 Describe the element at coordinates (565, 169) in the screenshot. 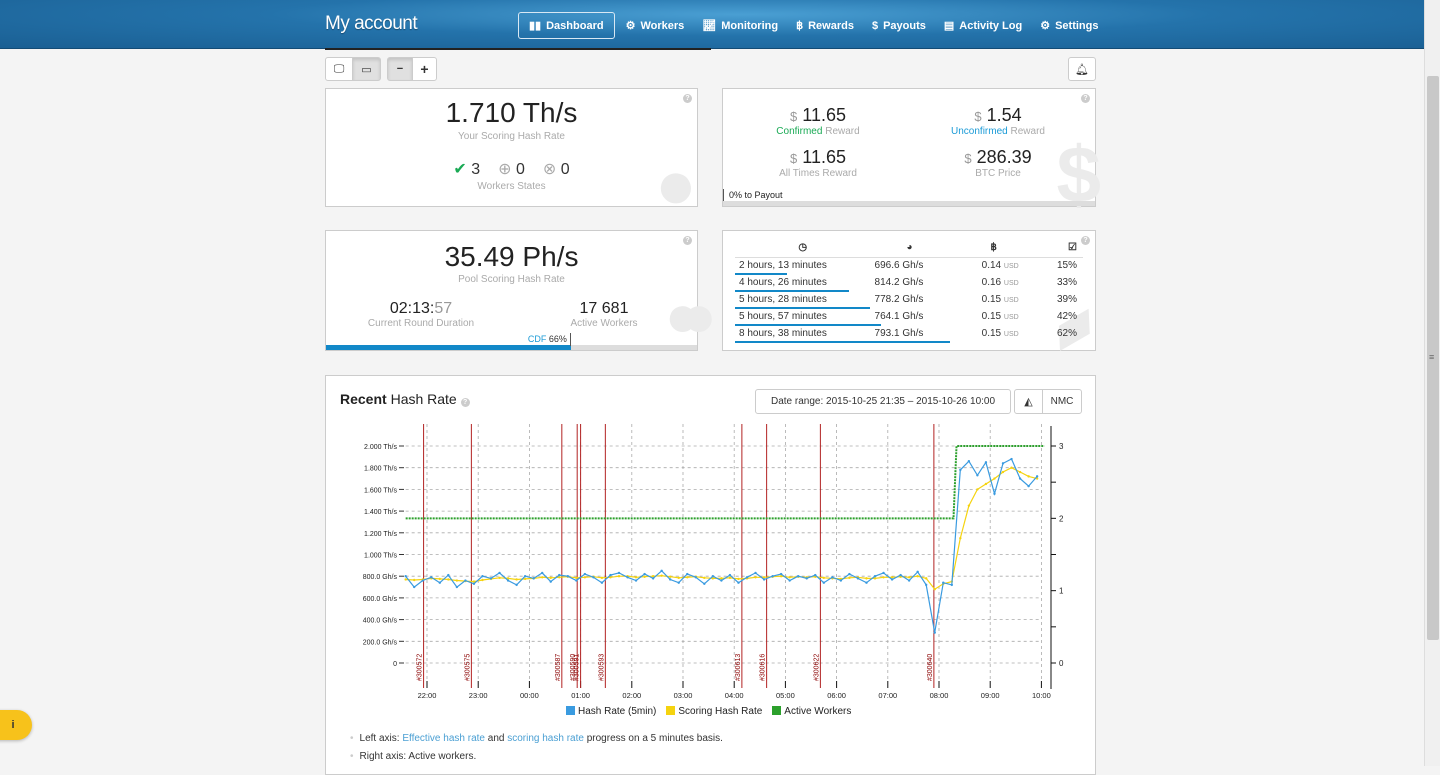

I see `error-count: 0` at that location.